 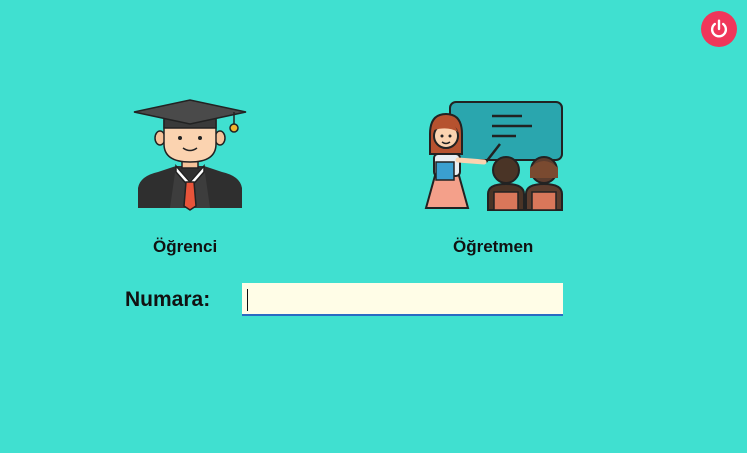 What do you see at coordinates (493, 247) in the screenshot?
I see `teacher-label: Öğretmen` at bounding box center [493, 247].